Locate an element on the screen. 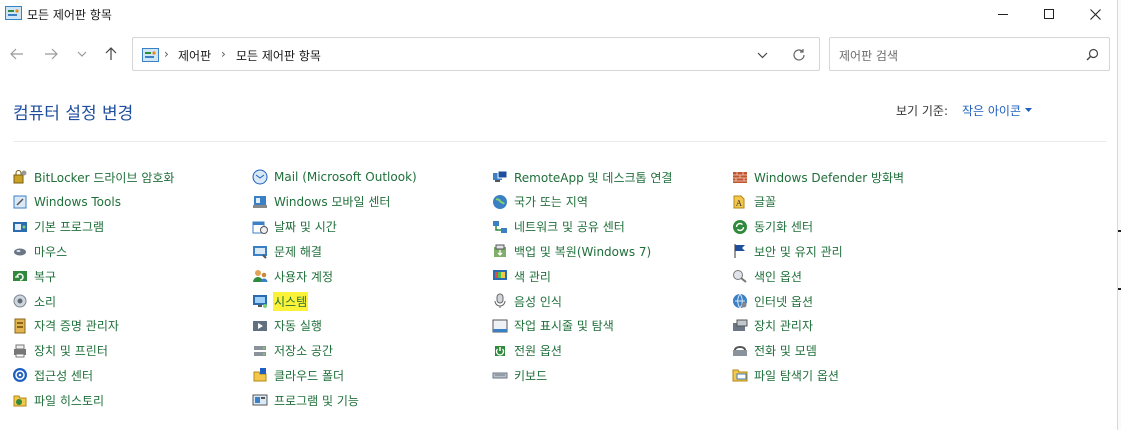 The width and height of the screenshot is (1121, 430). control-panel-item: 복구 is located at coordinates (34, 276).